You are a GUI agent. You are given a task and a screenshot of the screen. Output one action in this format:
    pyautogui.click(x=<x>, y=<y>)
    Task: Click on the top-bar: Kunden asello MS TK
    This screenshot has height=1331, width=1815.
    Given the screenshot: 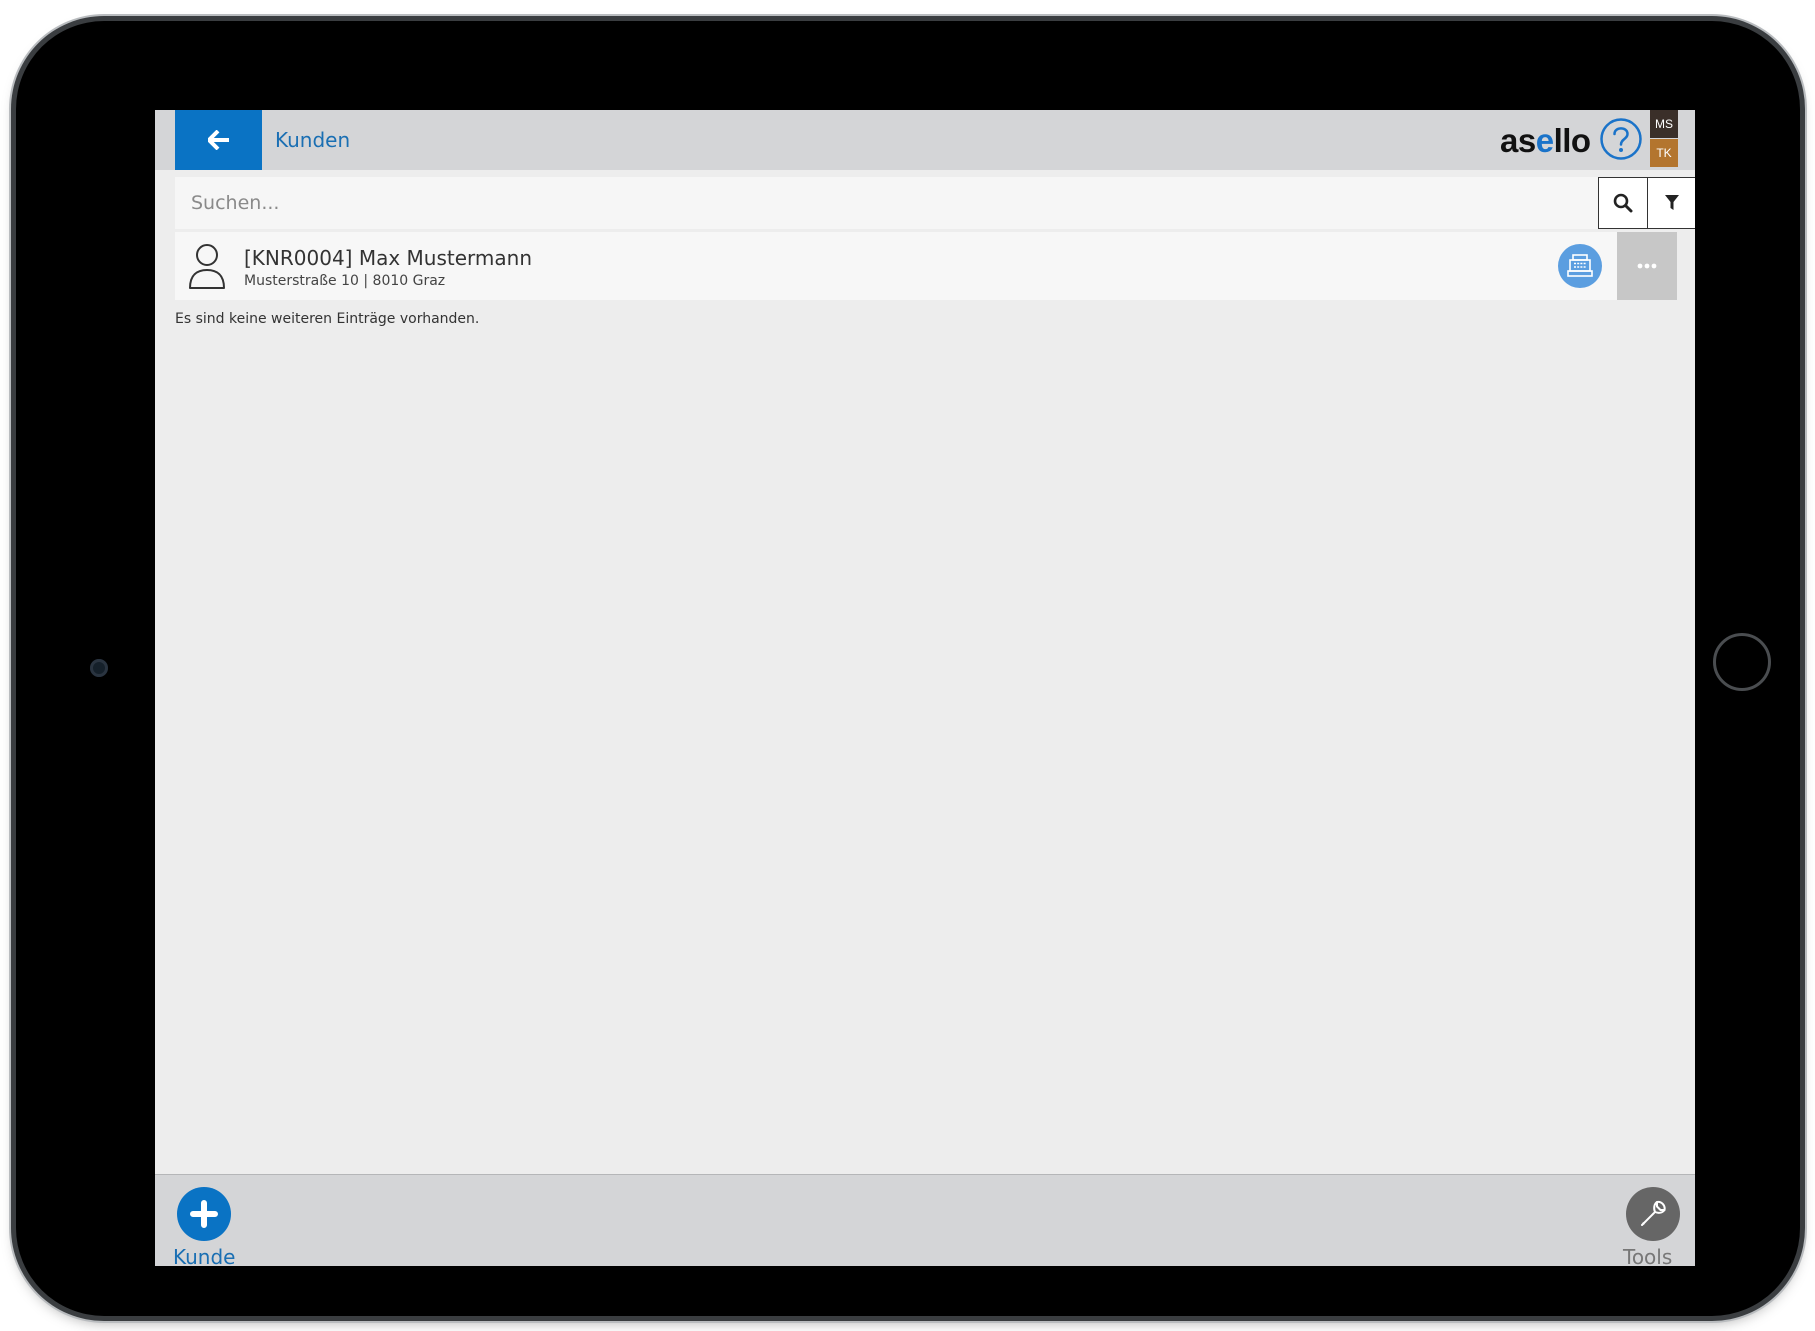 What is the action you would take?
    pyautogui.click(x=925, y=140)
    